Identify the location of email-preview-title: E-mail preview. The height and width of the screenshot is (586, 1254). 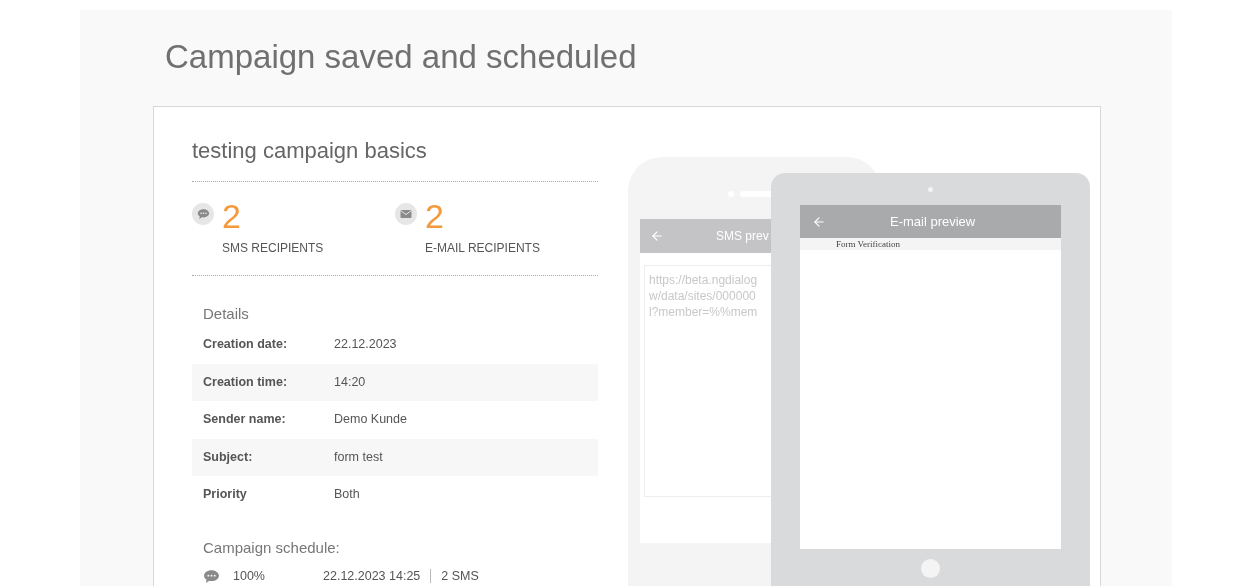
(933, 221).